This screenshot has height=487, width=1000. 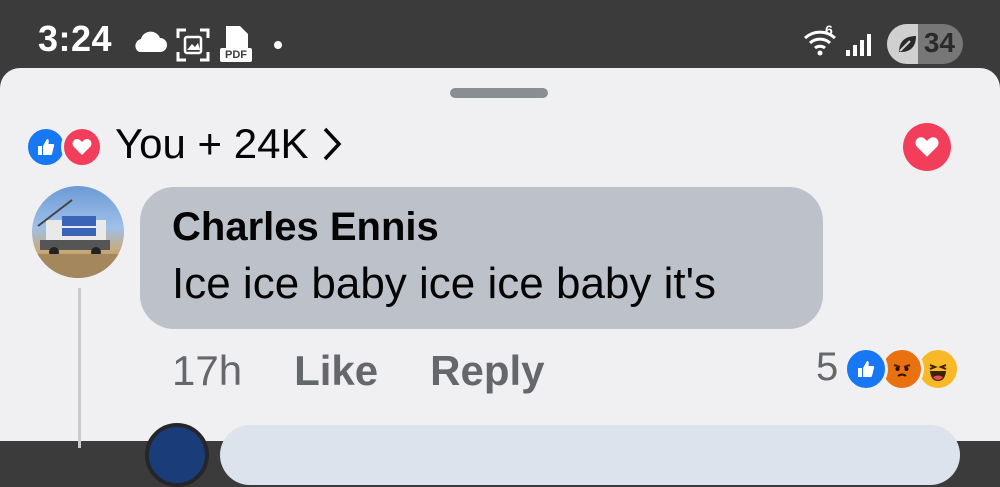 What do you see at coordinates (444, 283) in the screenshot?
I see `comment-text: Ice ice baby ice ice baby it's` at bounding box center [444, 283].